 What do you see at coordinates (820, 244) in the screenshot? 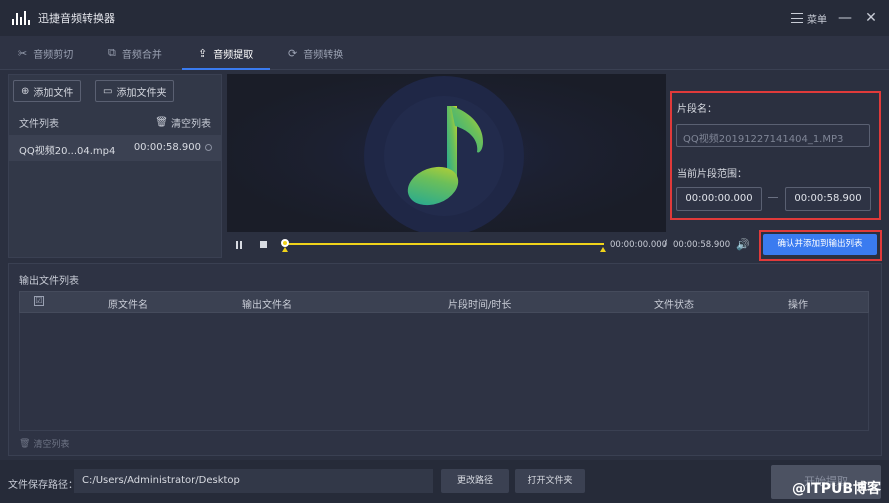
I see `confirm-add-button: 确认并添加到输出列表` at bounding box center [820, 244].